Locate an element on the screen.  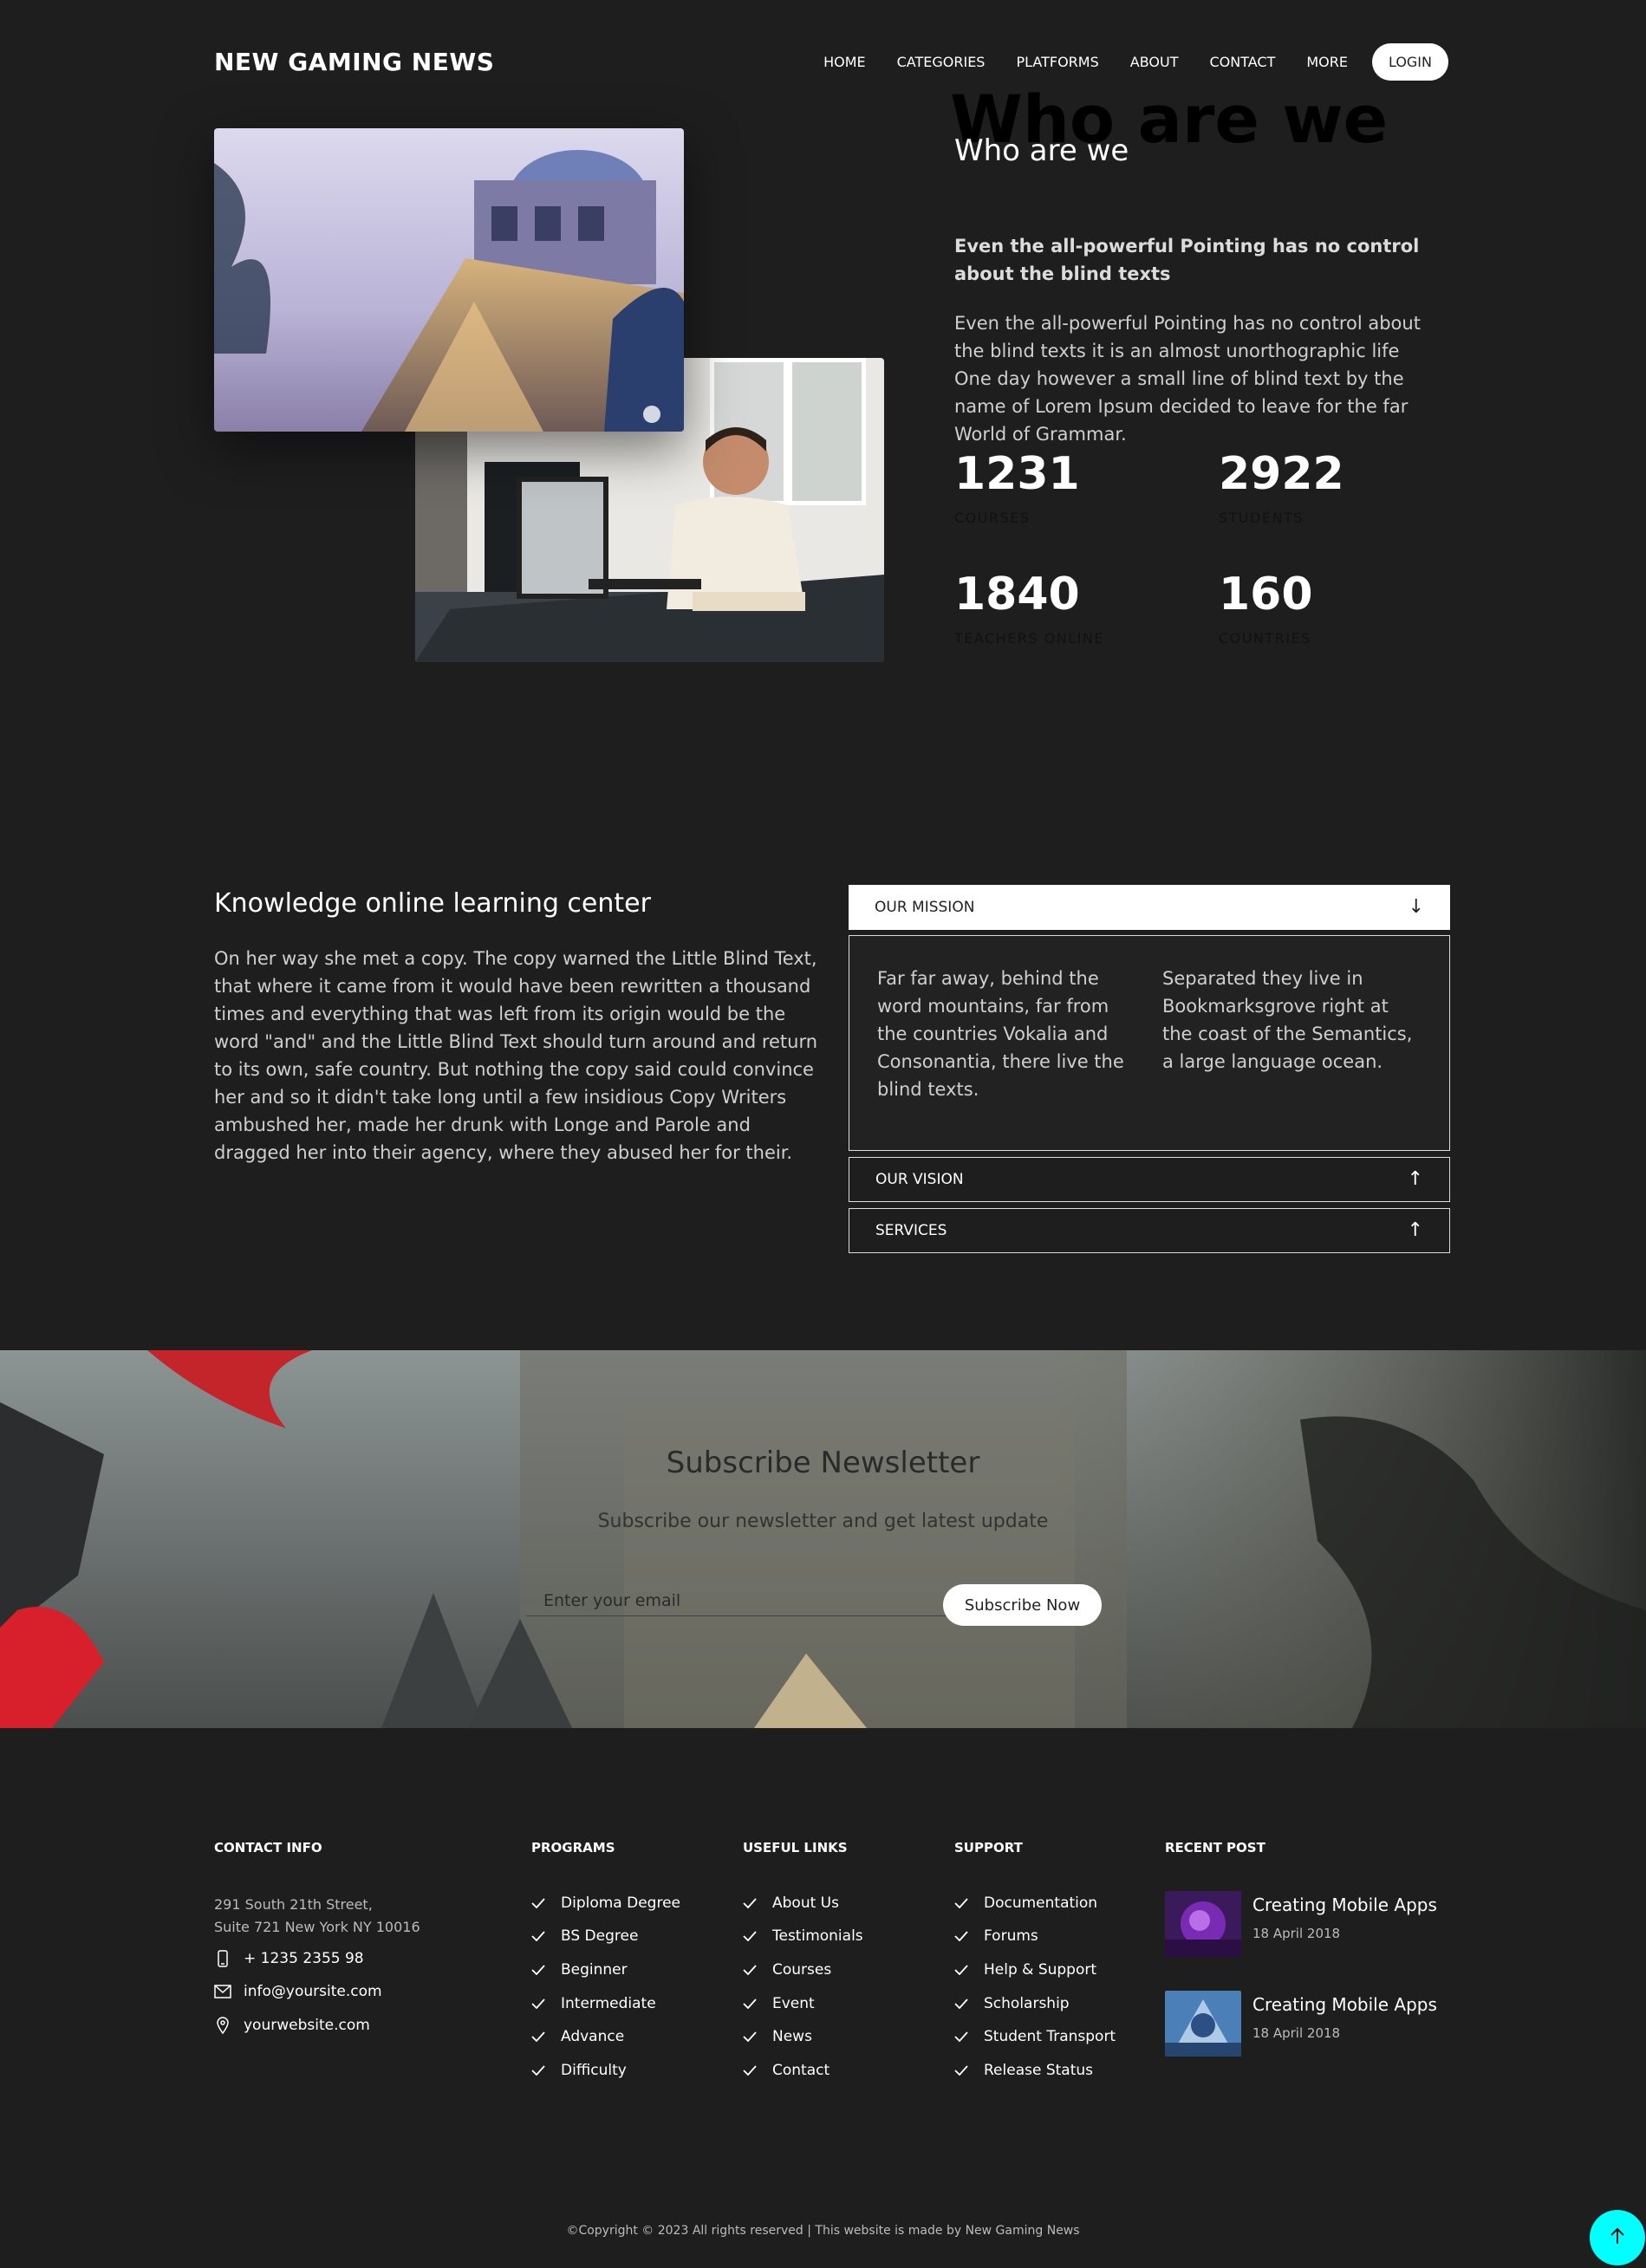
game-artwork-image is located at coordinates (449, 280).